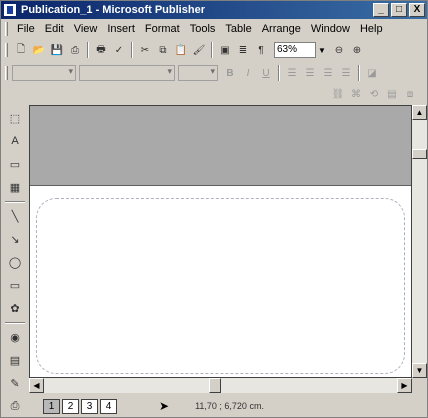 The image size is (428, 418). I want to click on menu-help: Help, so click(371, 29).